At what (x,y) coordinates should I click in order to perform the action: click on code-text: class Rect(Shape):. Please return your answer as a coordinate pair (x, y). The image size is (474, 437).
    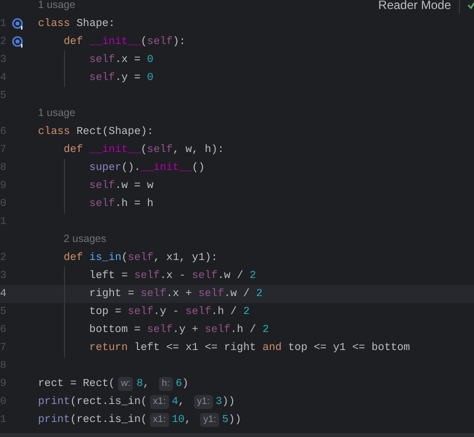
    Looking at the image, I should click on (96, 132).